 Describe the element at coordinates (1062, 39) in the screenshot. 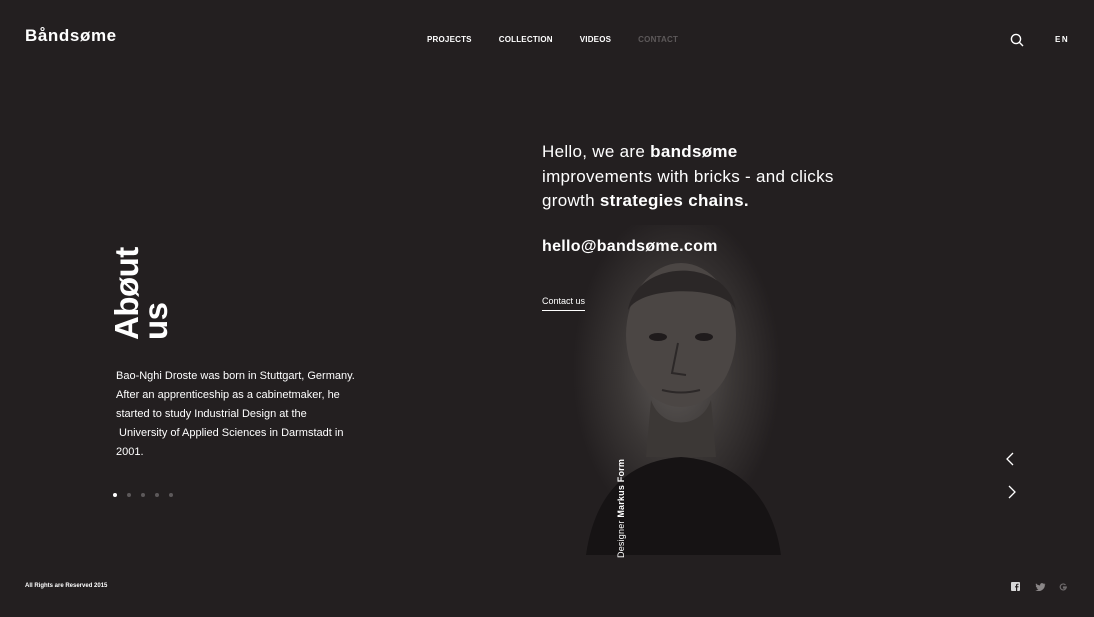

I see `language-switch: EN` at that location.